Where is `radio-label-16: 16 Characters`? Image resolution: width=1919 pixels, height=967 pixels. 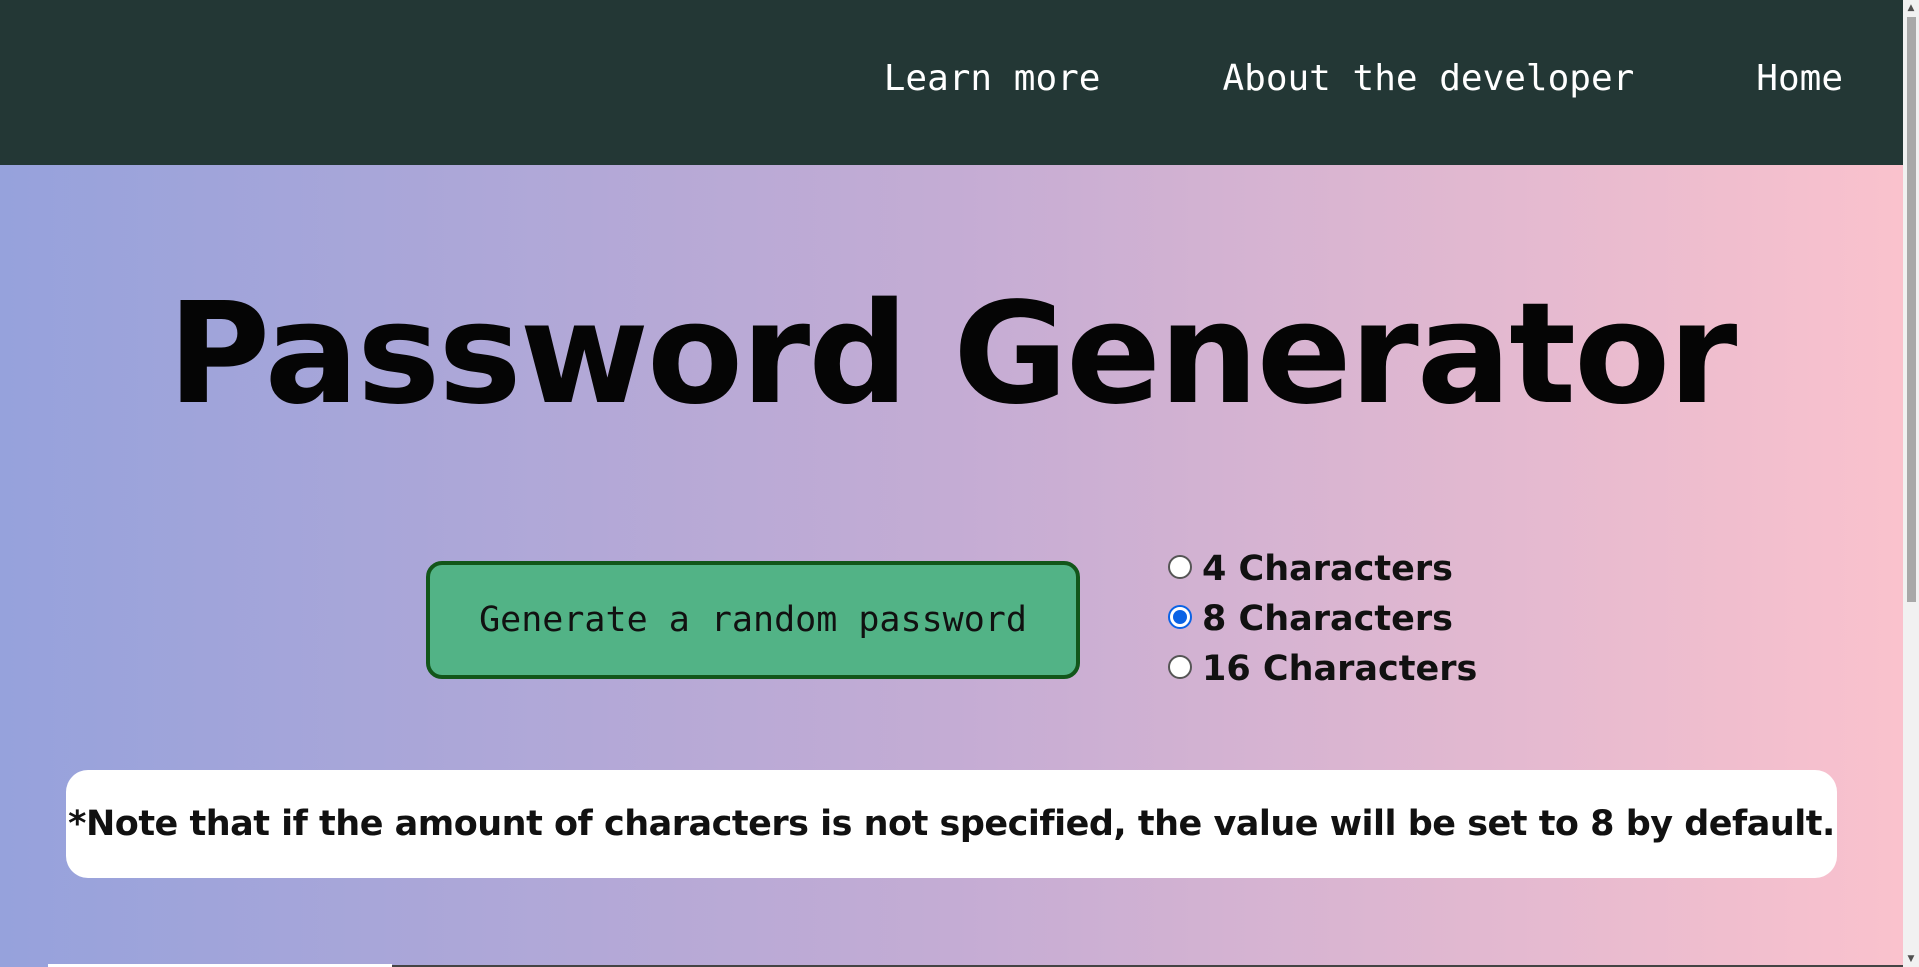
radio-label-16: 16 Characters is located at coordinates (1340, 669).